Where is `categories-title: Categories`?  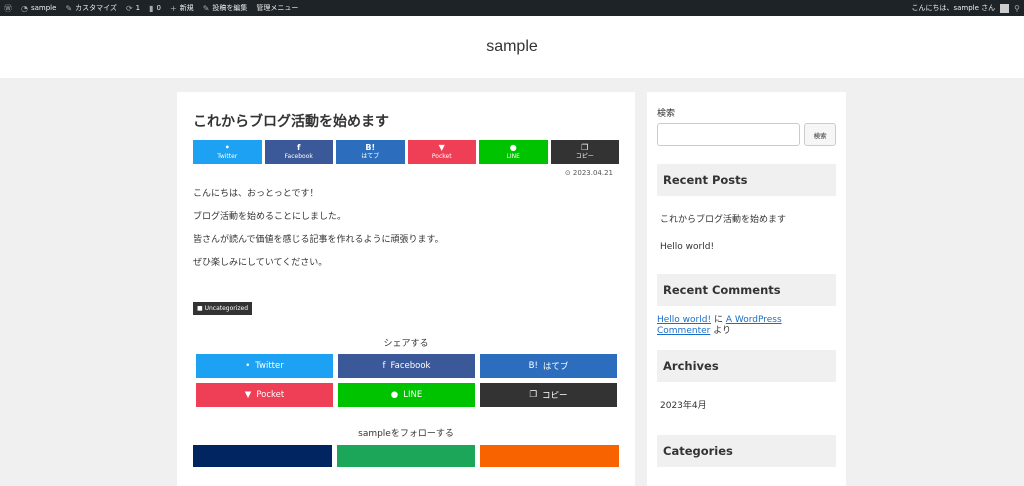 categories-title: Categories is located at coordinates (746, 450).